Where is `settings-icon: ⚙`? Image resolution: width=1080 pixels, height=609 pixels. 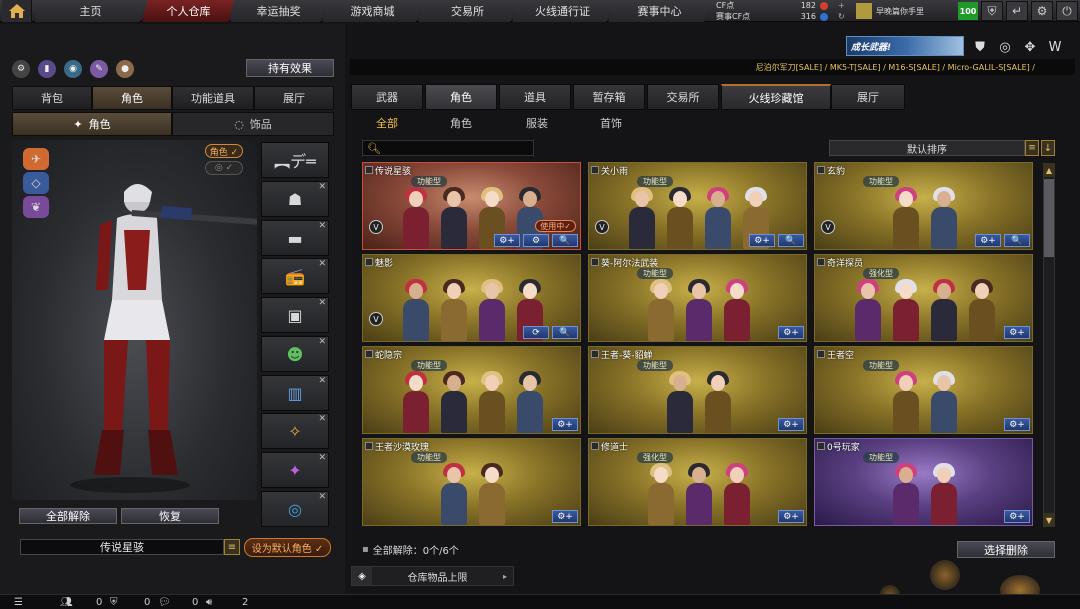
settings-icon: ⚙ is located at coordinates (536, 240).